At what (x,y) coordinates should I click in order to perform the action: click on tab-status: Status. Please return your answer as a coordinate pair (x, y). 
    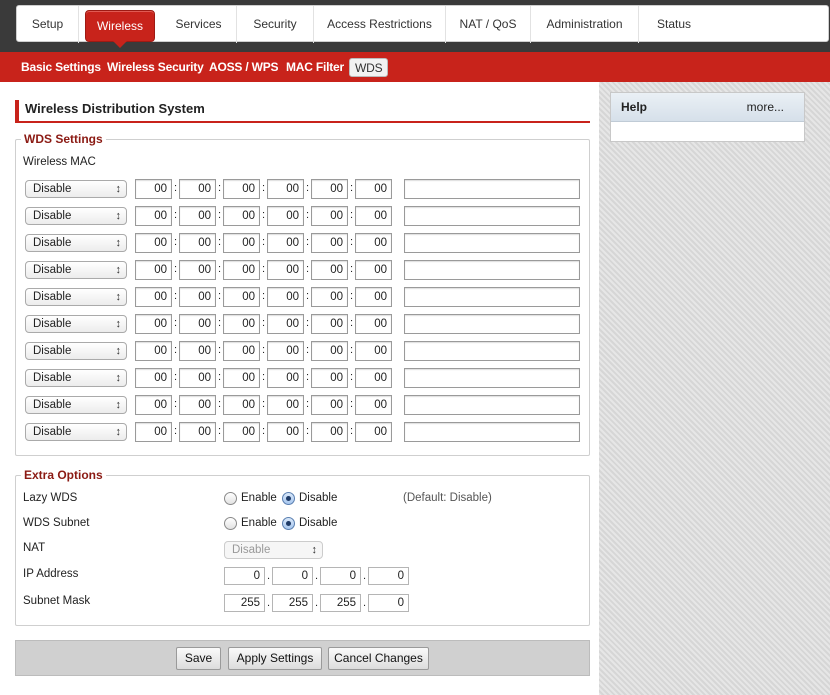
    Looking at the image, I should click on (674, 24).